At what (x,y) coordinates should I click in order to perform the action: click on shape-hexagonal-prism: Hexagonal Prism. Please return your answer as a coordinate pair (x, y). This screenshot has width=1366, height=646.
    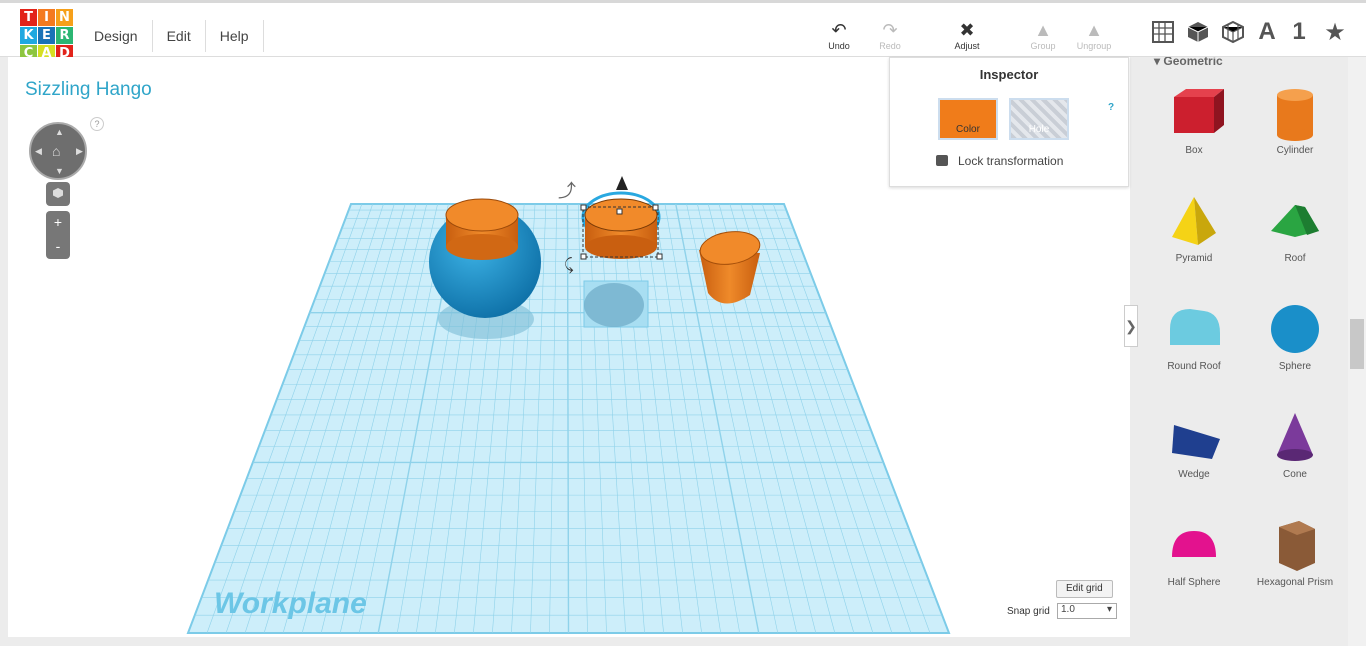
    Looking at the image, I should click on (1295, 552).